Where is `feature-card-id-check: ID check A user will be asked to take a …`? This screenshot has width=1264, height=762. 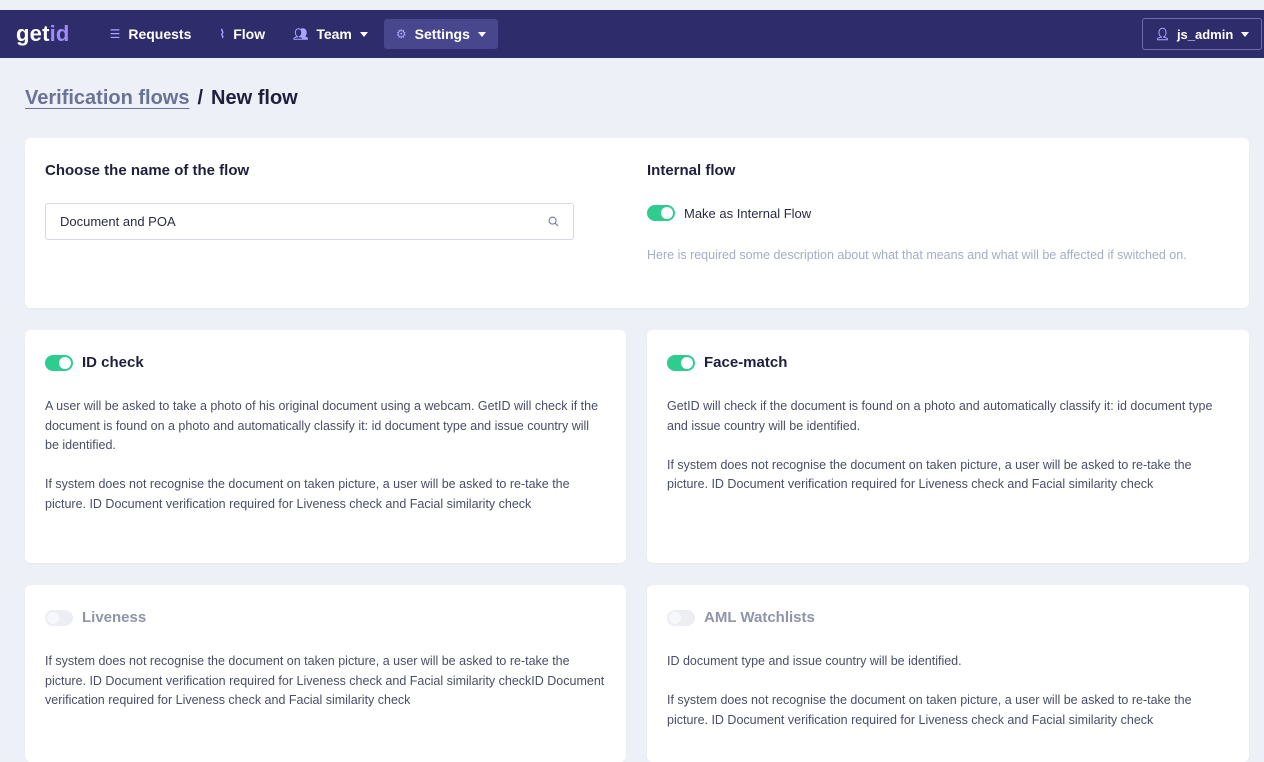 feature-card-id-check: ID check A user will be asked to take a … is located at coordinates (325, 446).